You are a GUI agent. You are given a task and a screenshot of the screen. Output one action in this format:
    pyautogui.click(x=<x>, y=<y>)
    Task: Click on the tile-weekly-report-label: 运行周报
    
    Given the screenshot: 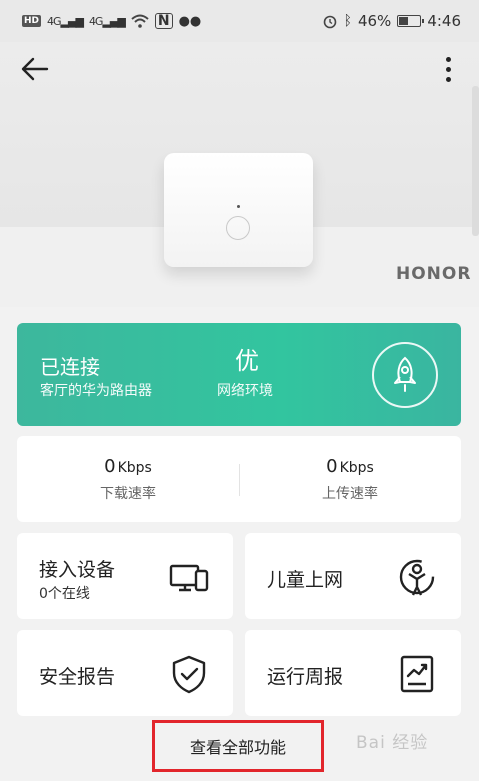 What is the action you would take?
    pyautogui.click(x=305, y=677)
    